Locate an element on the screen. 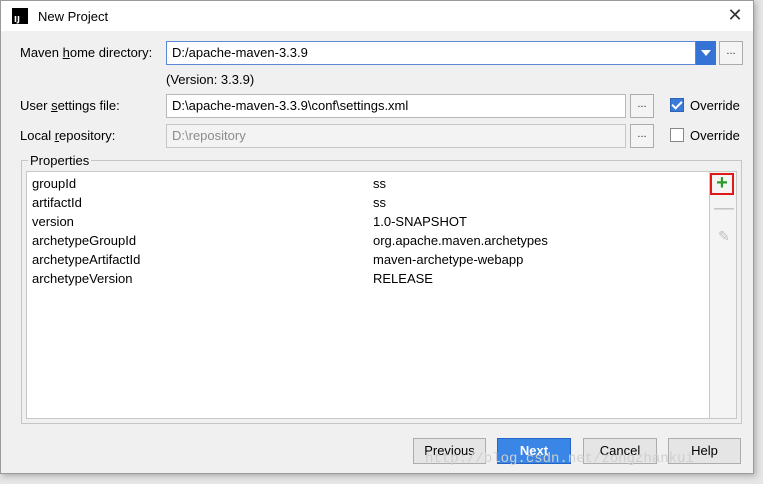 This screenshot has height=484, width=763. user-settings-input: D:\apache-maven-3.3.9\conf\settings.xml is located at coordinates (396, 106).